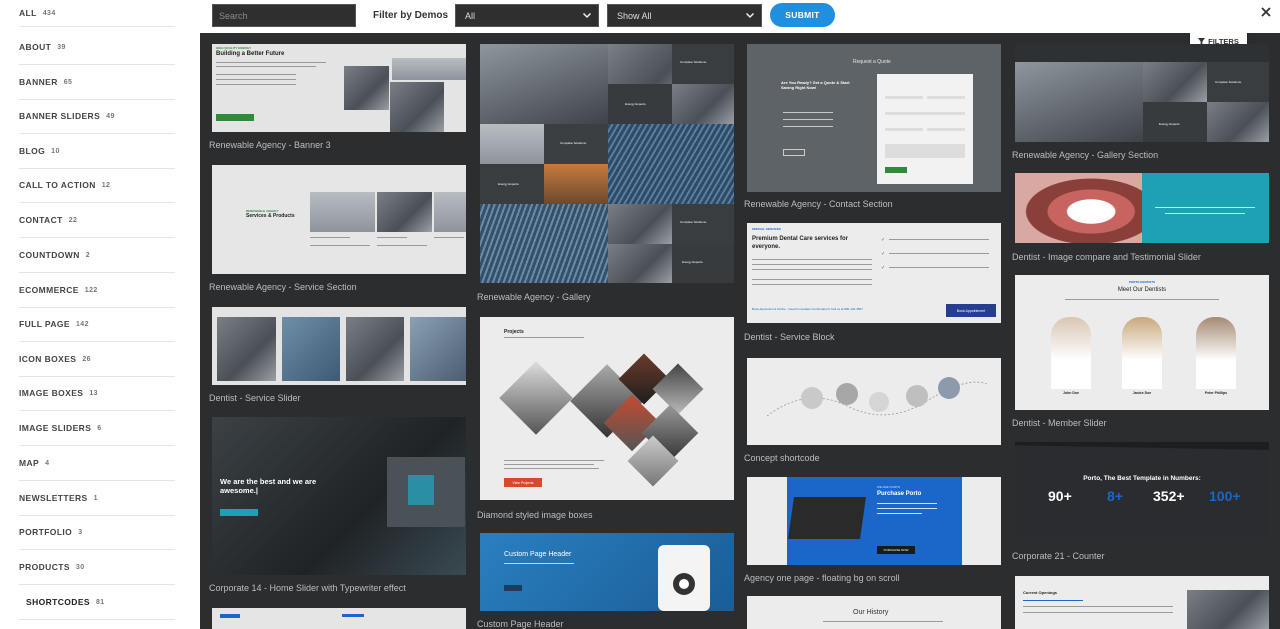  What do you see at coordinates (1266, 12) in the screenshot?
I see `close-icon` at bounding box center [1266, 12].